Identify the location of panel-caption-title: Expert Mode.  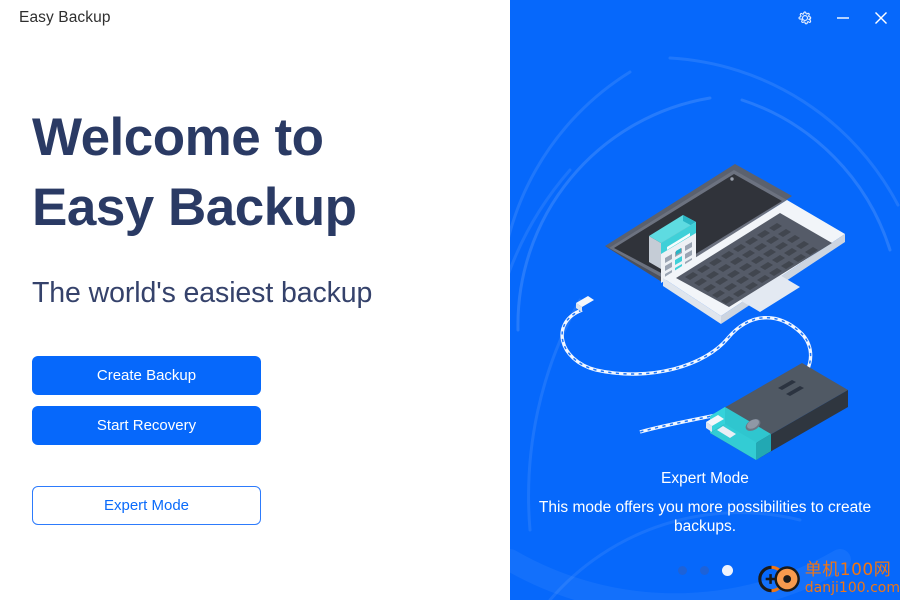
(705, 478).